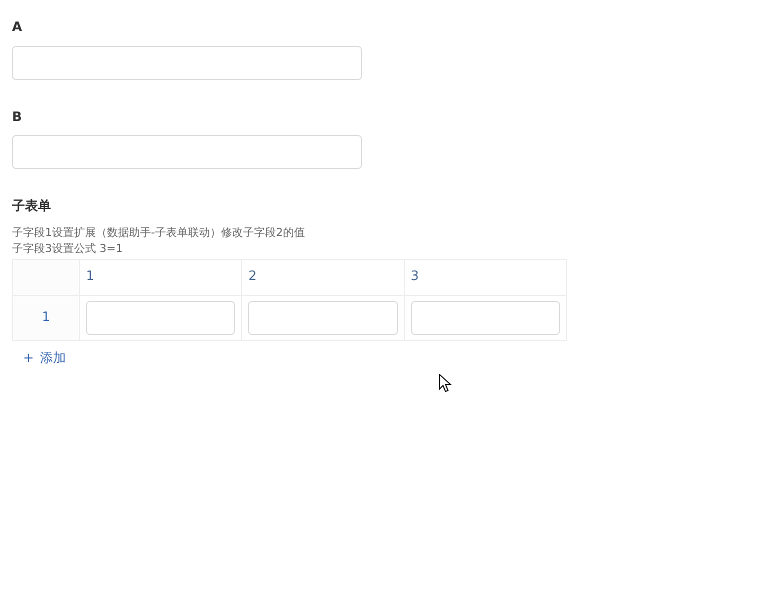  What do you see at coordinates (485, 277) in the screenshot?
I see `column-header: 3` at bounding box center [485, 277].